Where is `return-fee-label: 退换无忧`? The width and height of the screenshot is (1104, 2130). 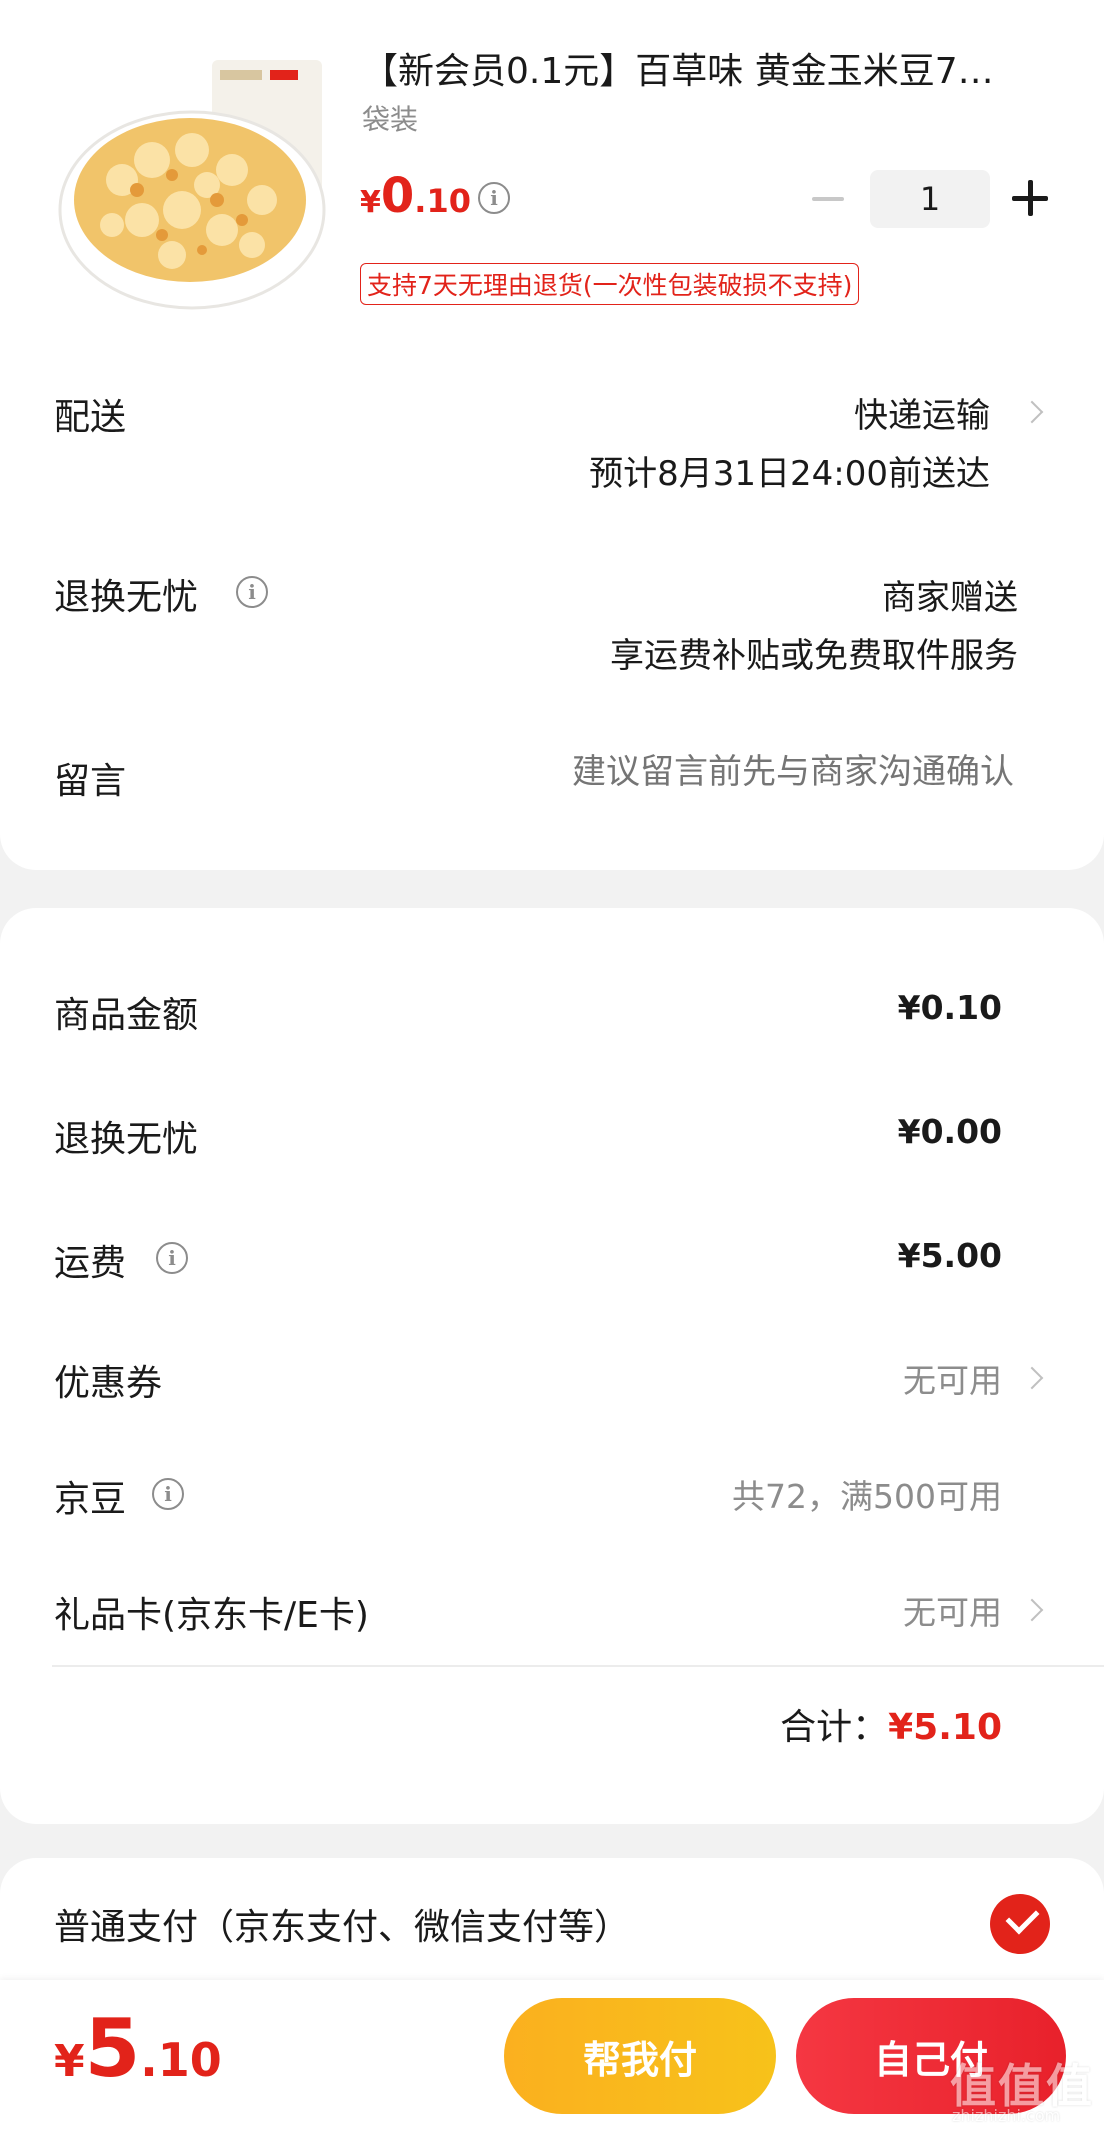
return-fee-label: 退换无忧 is located at coordinates (126, 1139).